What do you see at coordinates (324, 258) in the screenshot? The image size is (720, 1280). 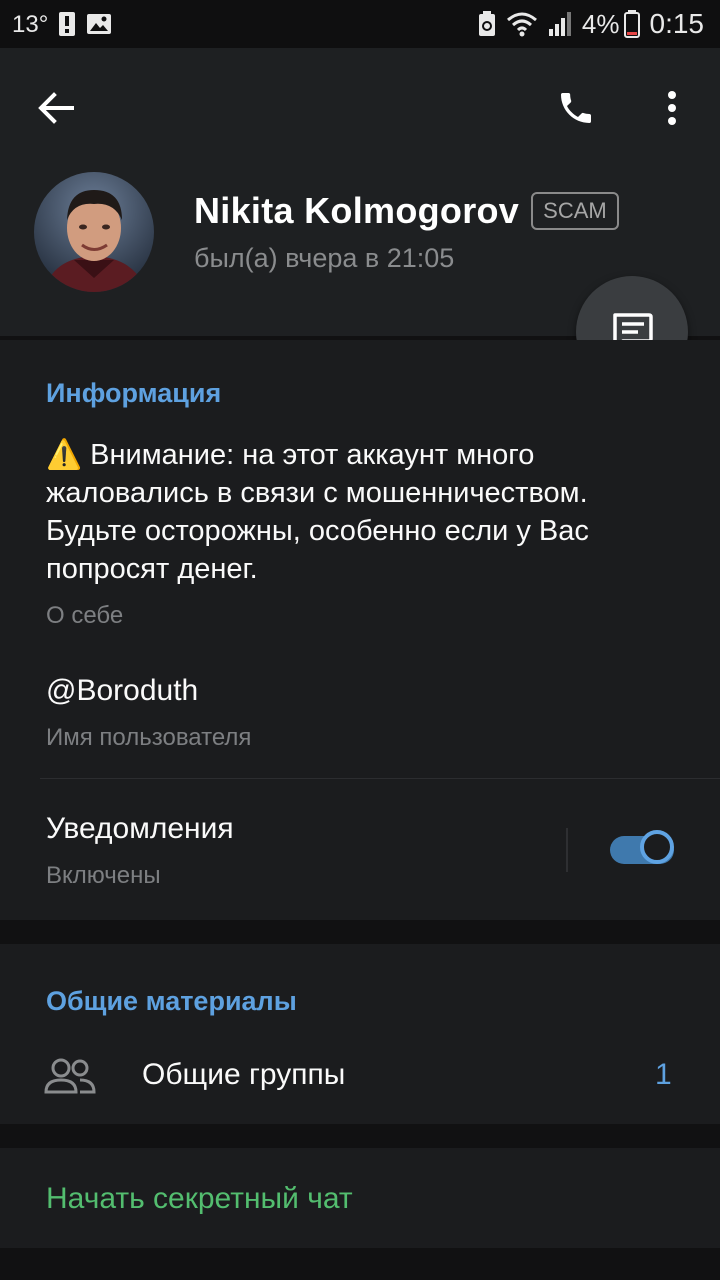 I see `last-seen: был(а) вчера в 21:05` at bounding box center [324, 258].